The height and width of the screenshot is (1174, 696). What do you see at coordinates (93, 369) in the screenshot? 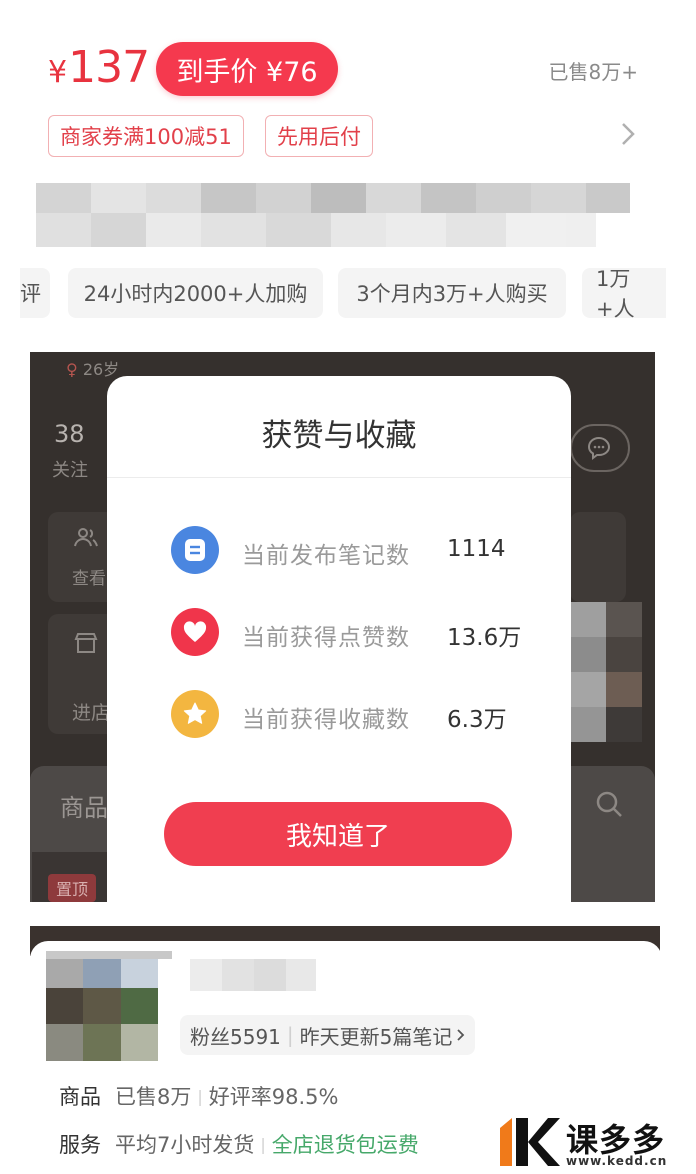
I see `age-badge: ♀ 26岁` at bounding box center [93, 369].